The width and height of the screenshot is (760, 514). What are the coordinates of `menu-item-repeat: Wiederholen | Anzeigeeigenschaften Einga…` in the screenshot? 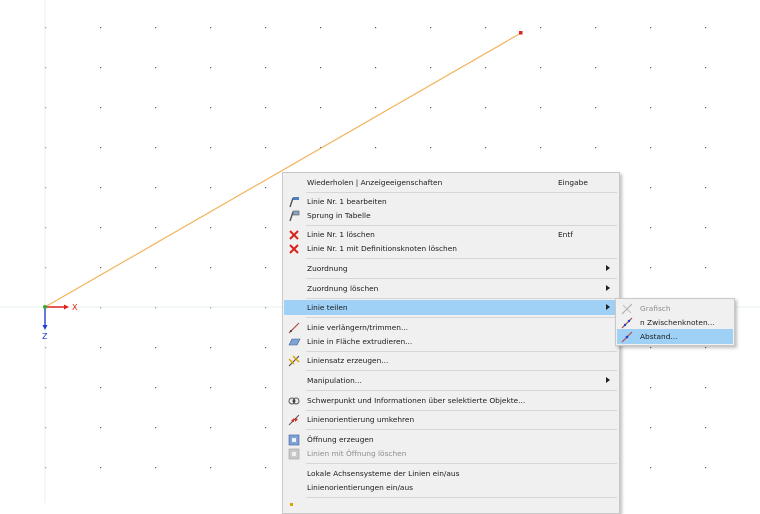 It's located at (451, 182).